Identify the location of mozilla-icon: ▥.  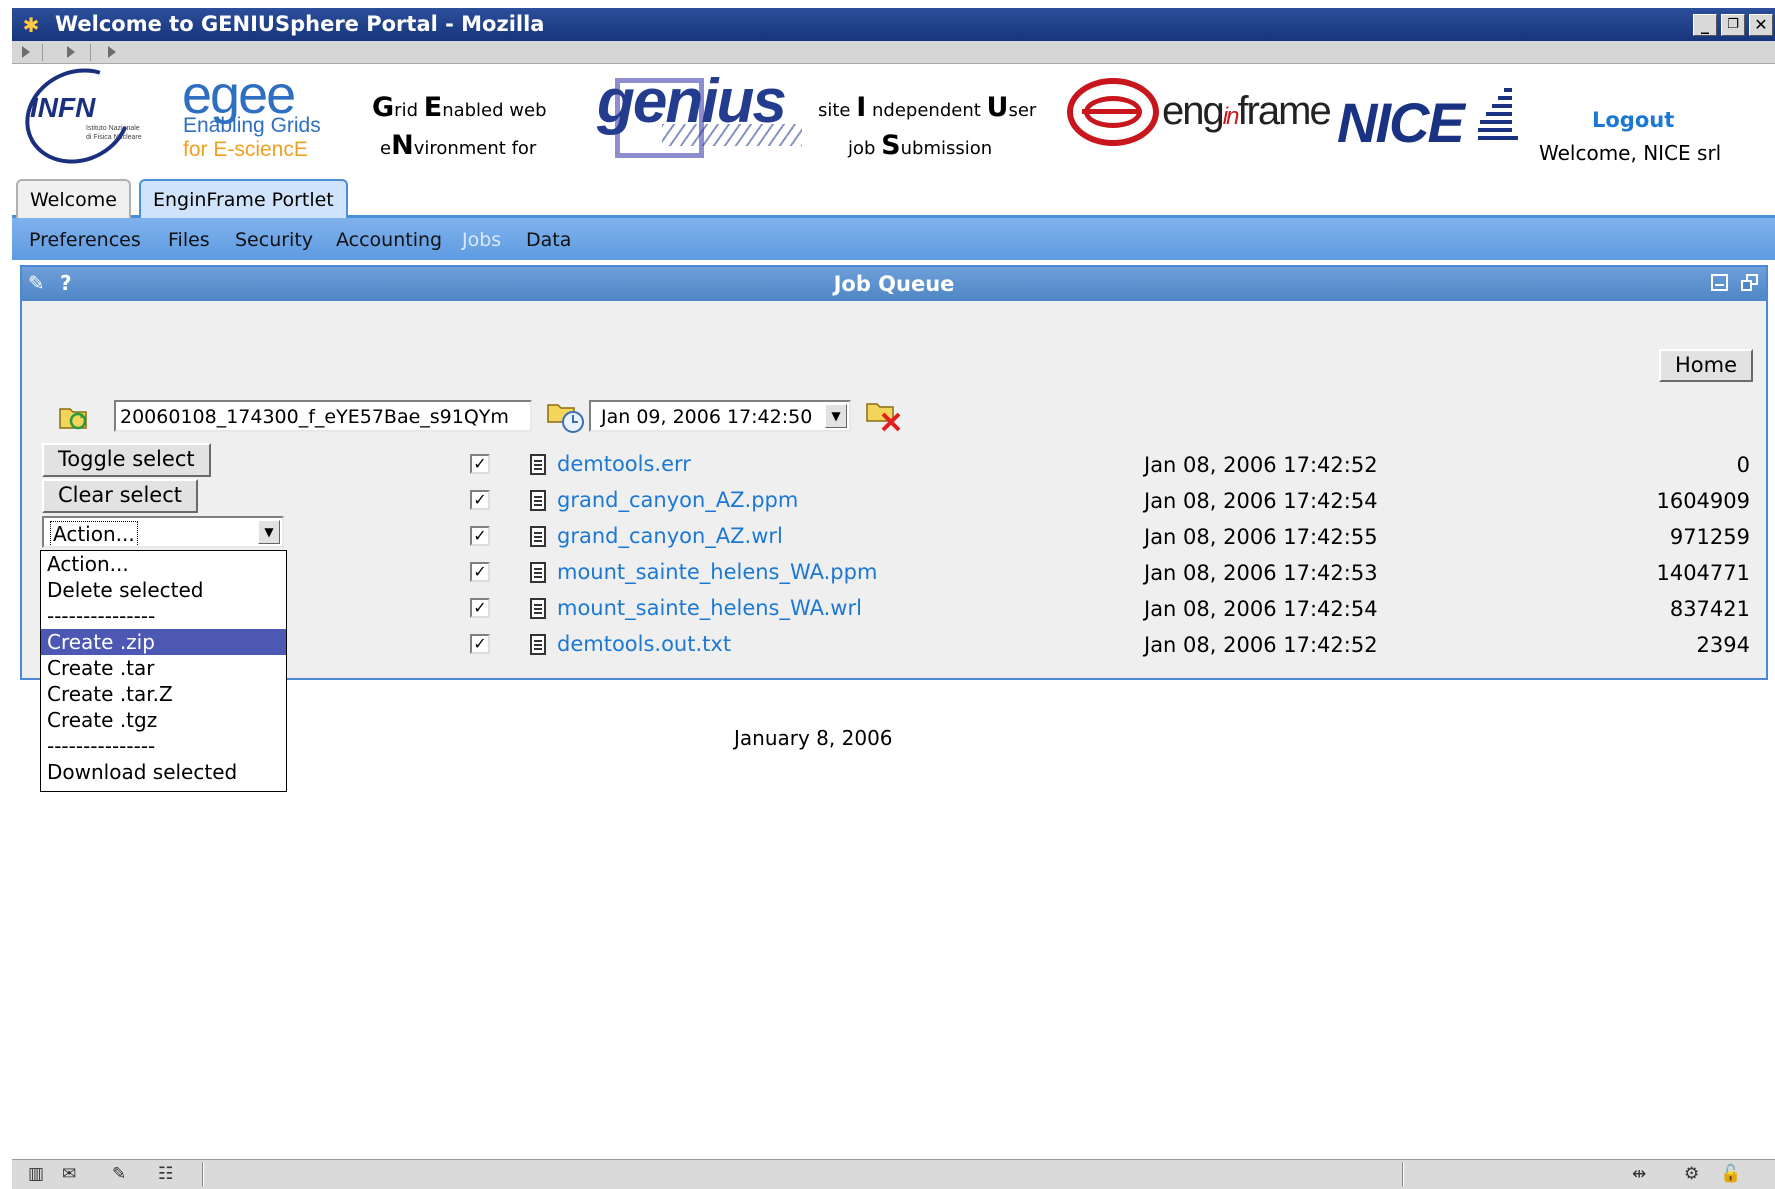
(36, 1174).